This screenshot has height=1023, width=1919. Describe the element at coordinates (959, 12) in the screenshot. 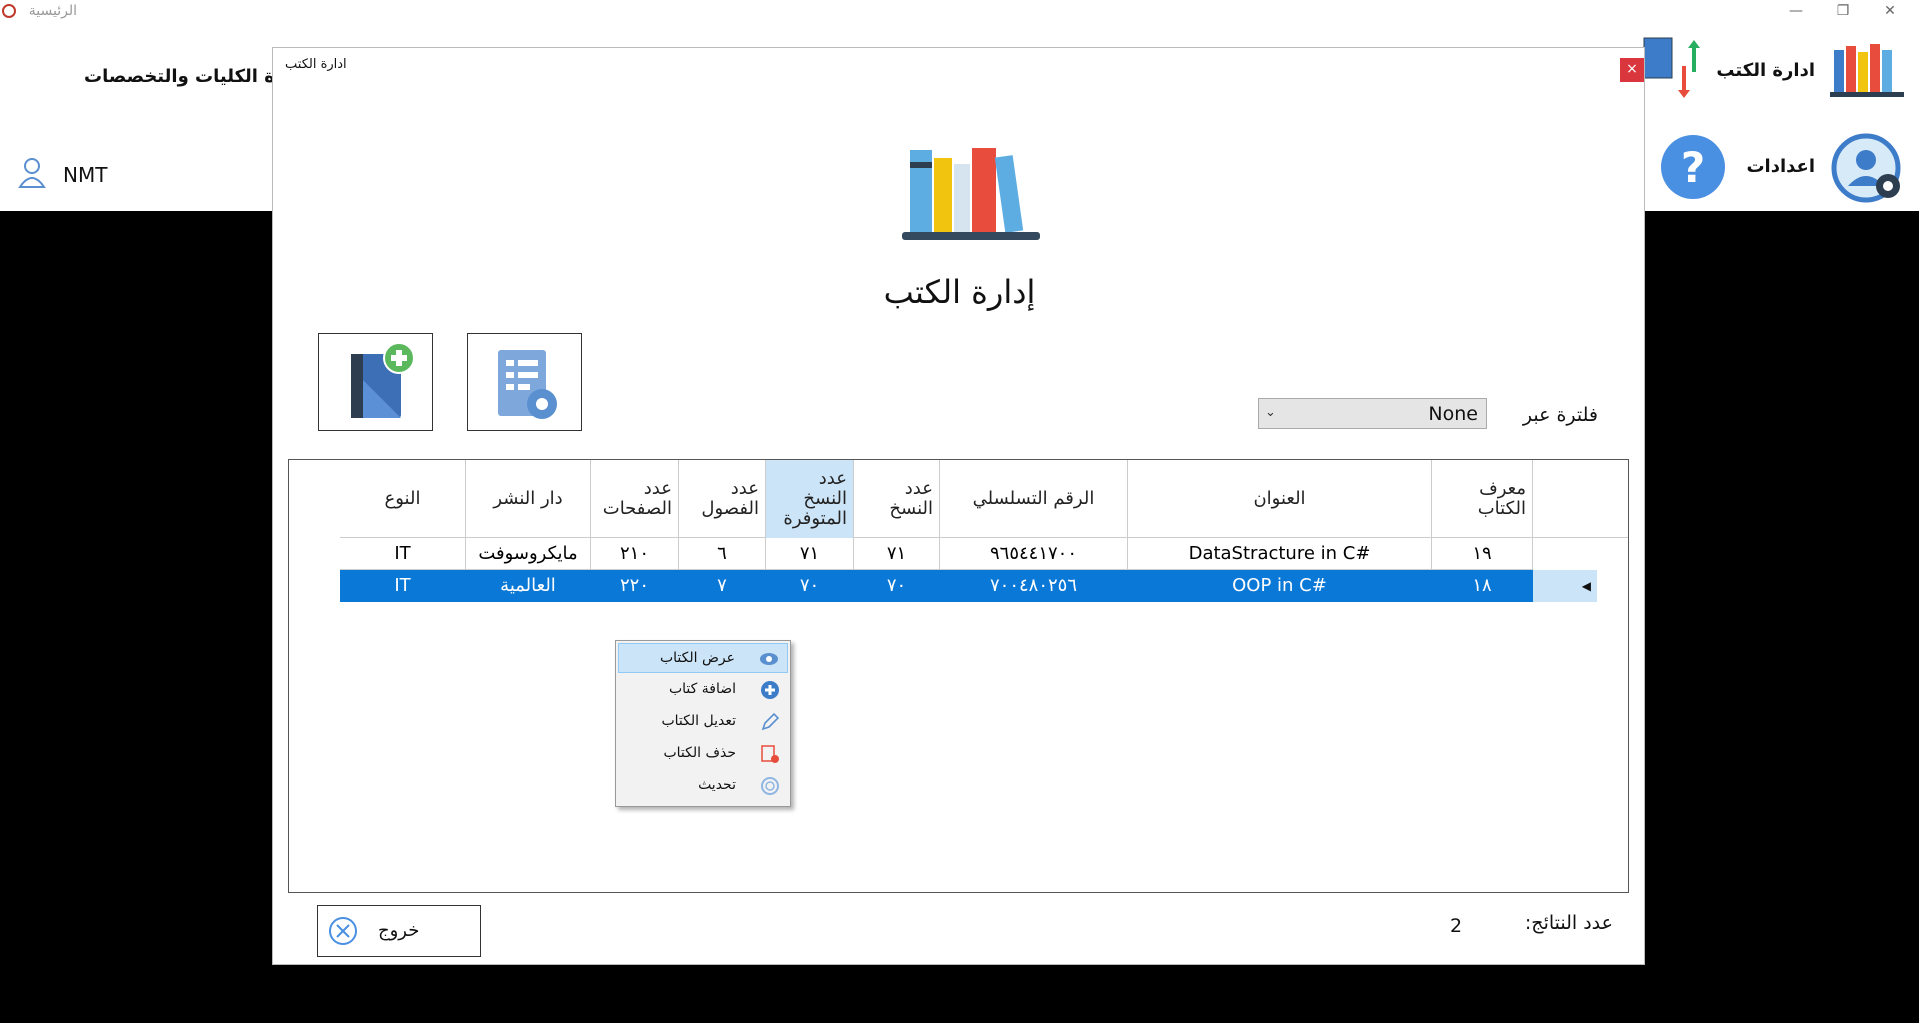

I see `title-bar: الرئيسية — ❐ ✕` at that location.